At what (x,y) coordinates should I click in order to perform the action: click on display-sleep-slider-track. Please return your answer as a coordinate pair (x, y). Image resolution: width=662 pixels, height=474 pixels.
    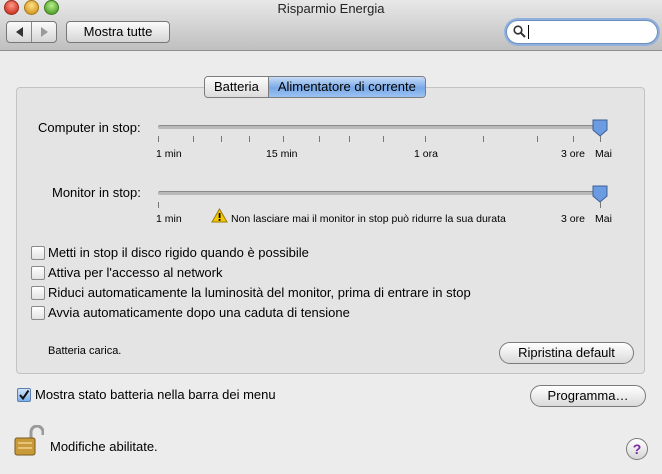
    Looking at the image, I should click on (381, 193).